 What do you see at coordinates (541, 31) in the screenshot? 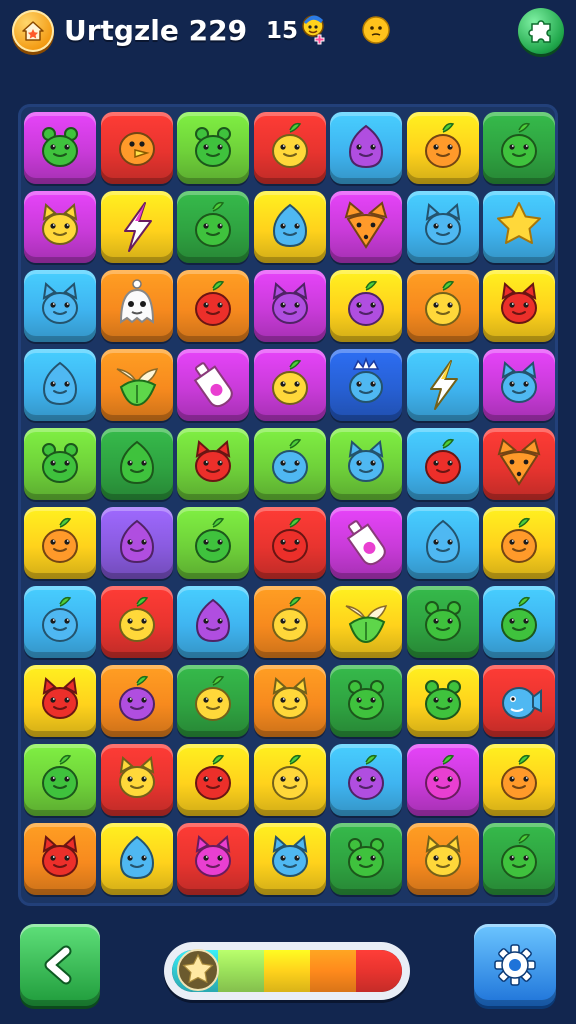
I see `hint-button` at bounding box center [541, 31].